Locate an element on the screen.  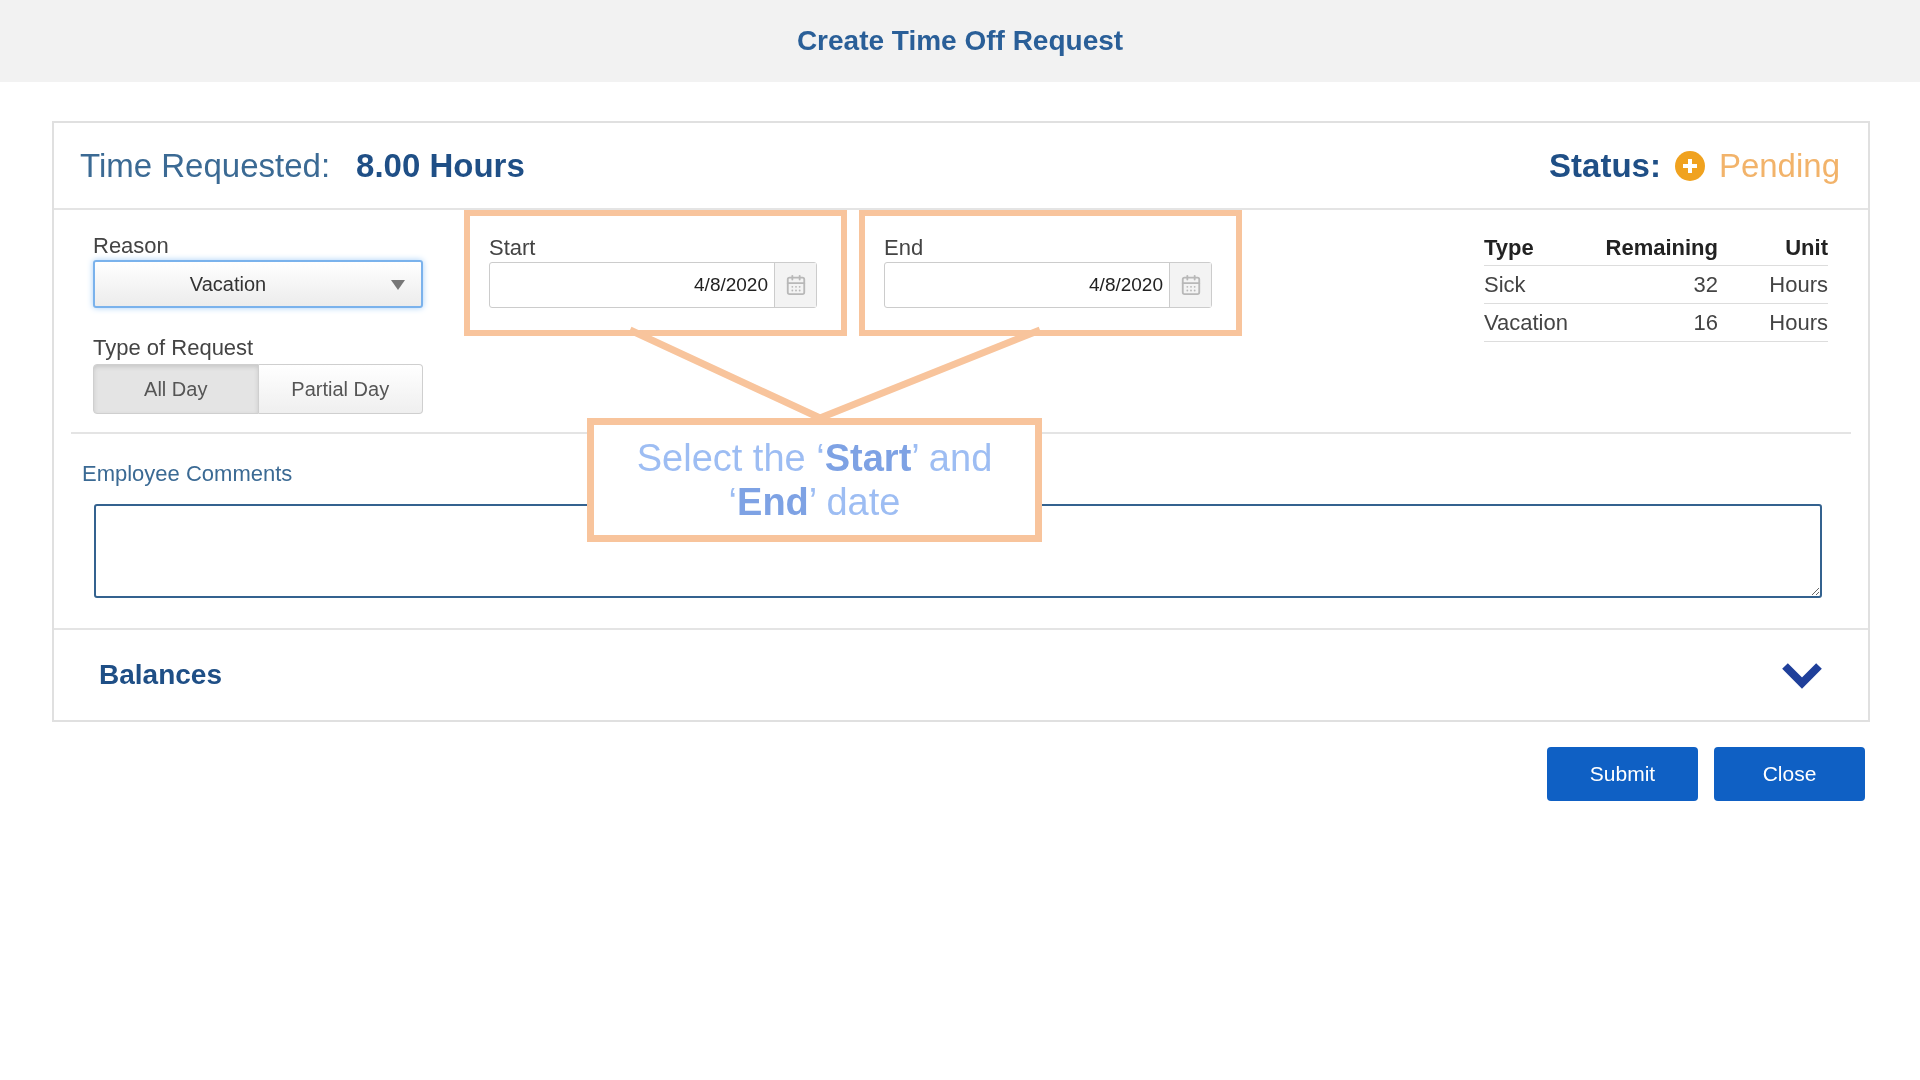
action-button: Submit is located at coordinates (1622, 774).